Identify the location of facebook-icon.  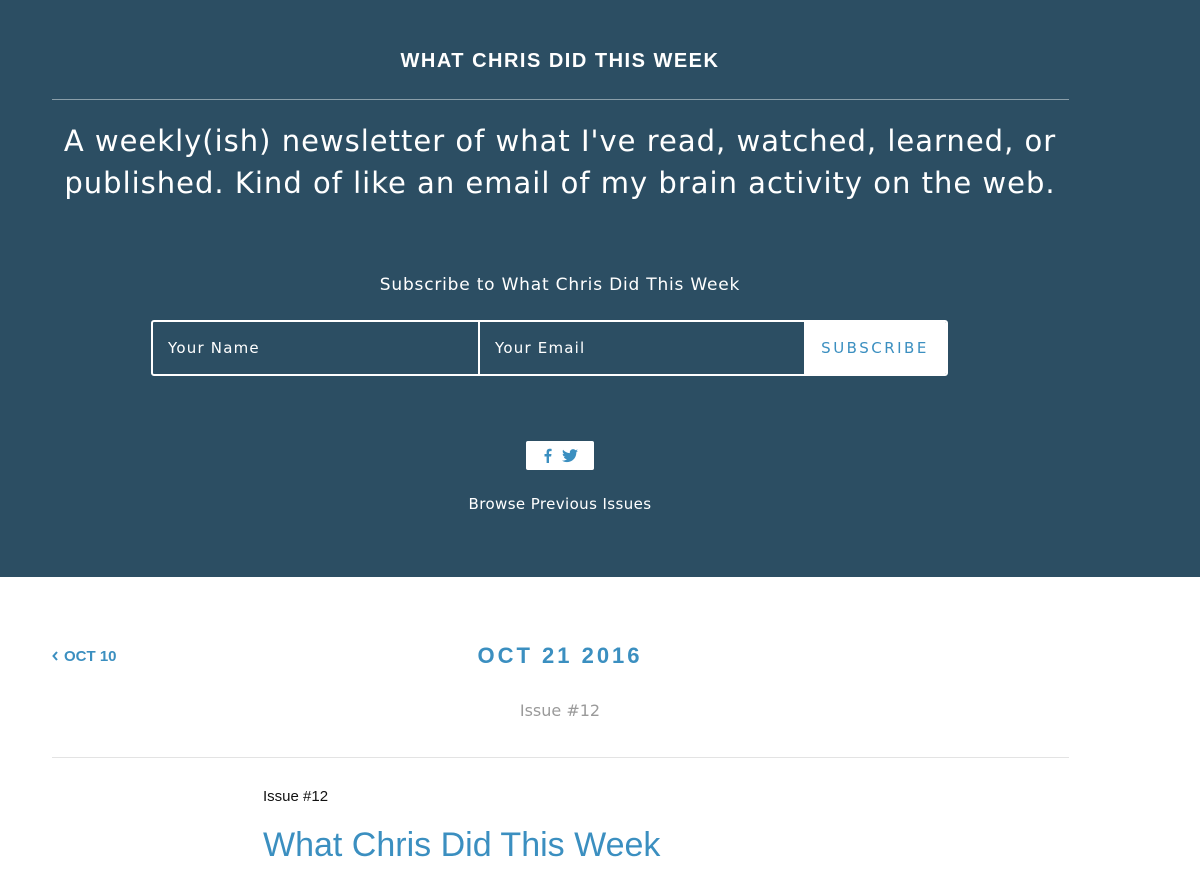
(547, 455).